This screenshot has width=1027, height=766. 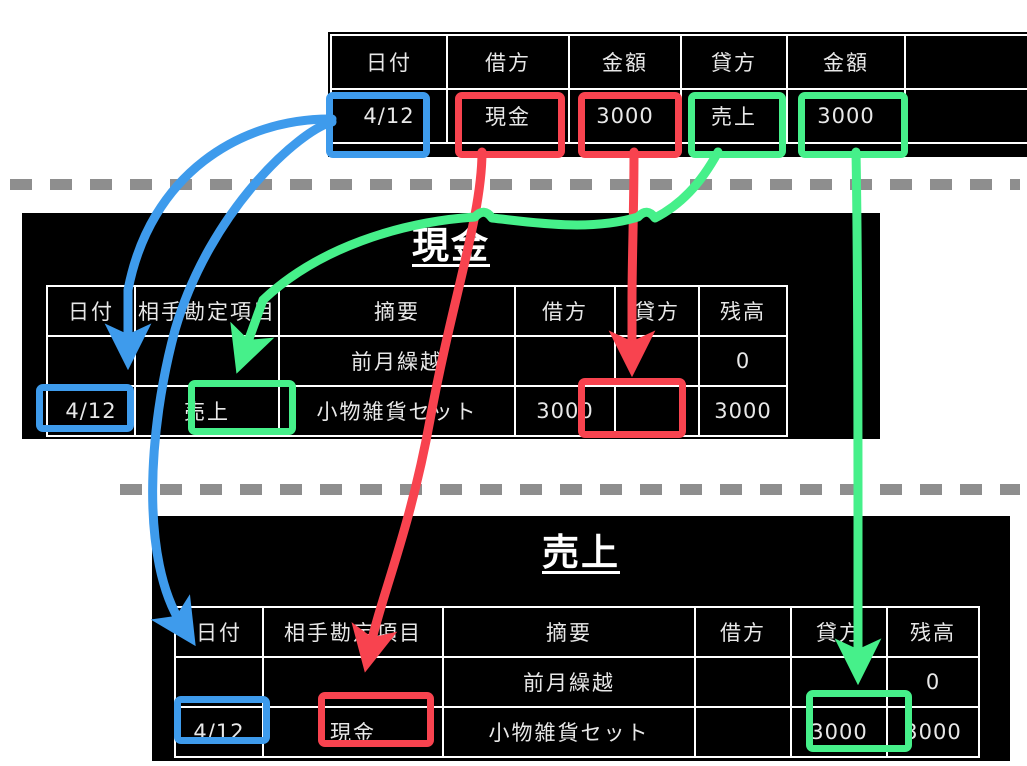 I want to click on arrow-date-to-sales-date, so click(x=242, y=382).